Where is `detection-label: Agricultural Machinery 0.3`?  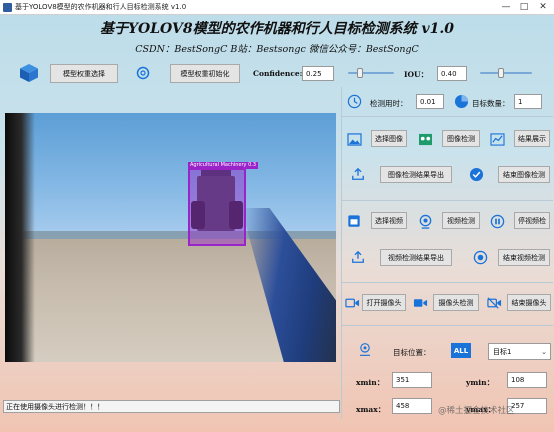
detection-label: Agricultural Machinery 0.3 is located at coordinates (223, 165).